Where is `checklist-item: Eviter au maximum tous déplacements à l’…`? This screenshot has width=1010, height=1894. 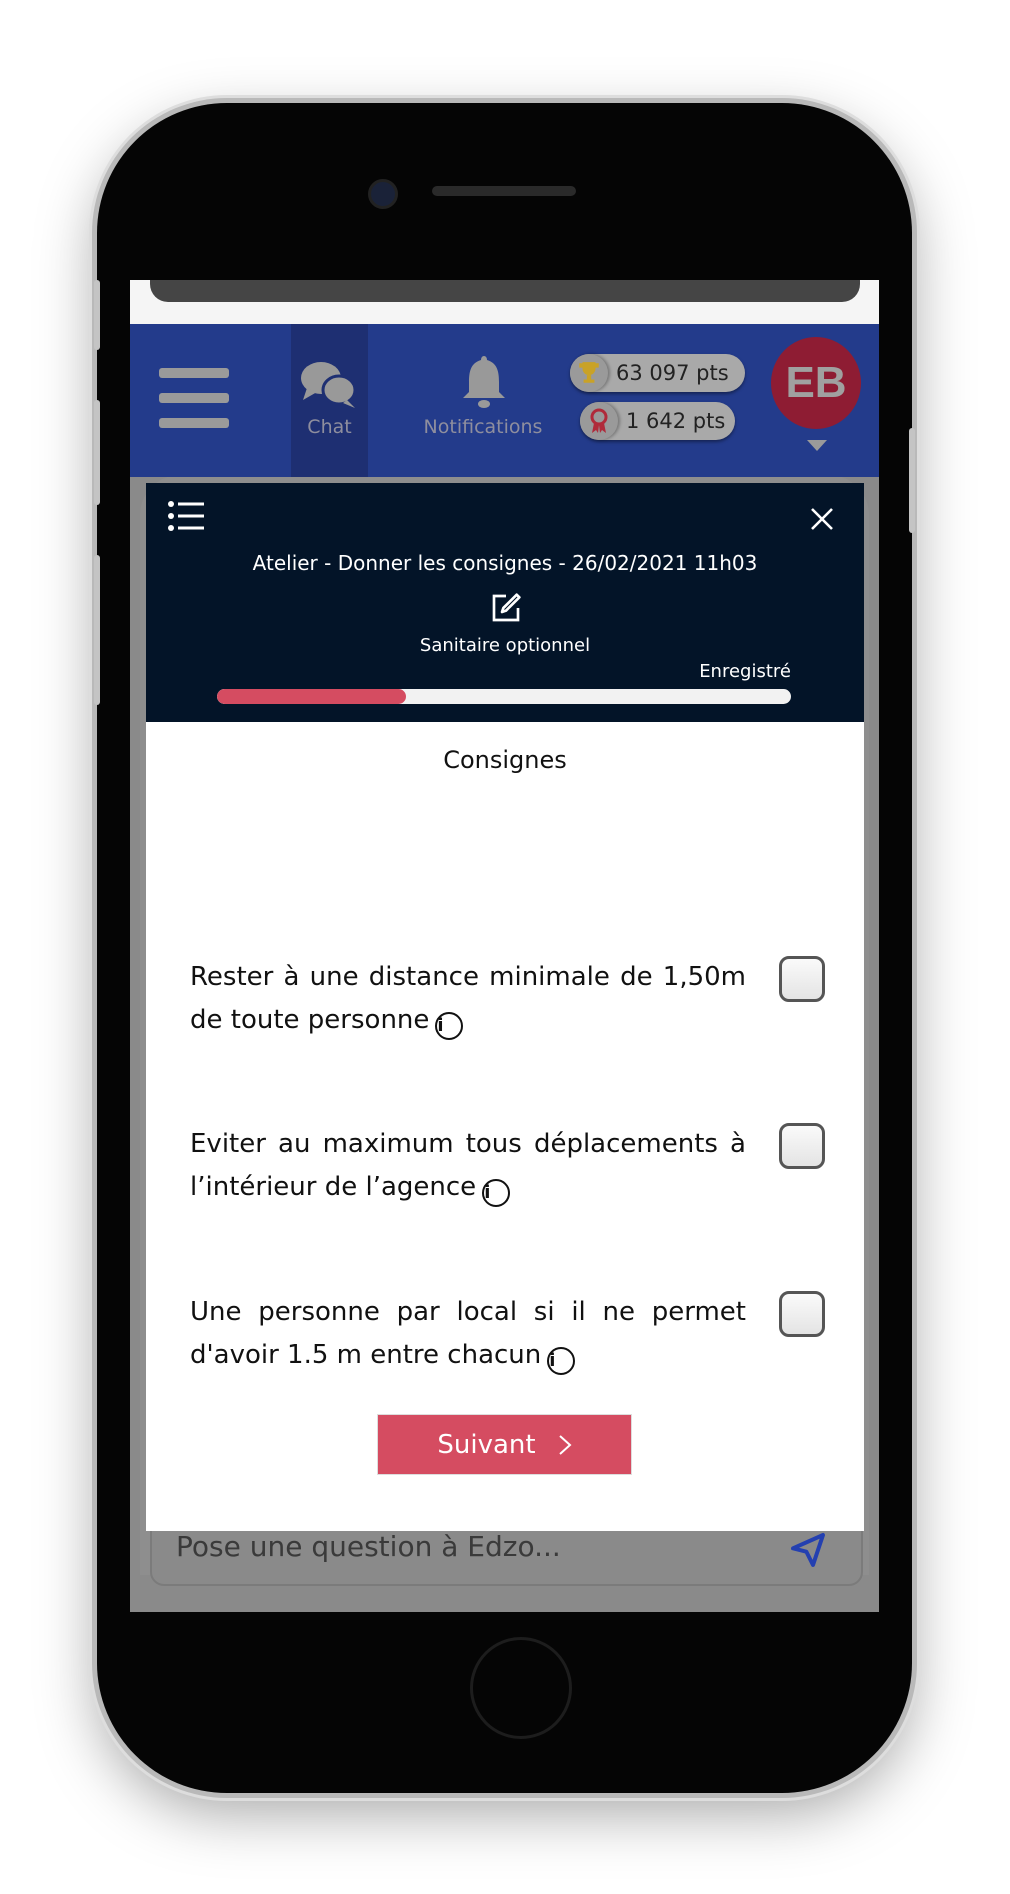 checklist-item: Eviter au maximum tous déplacements à l’… is located at coordinates (468, 1166).